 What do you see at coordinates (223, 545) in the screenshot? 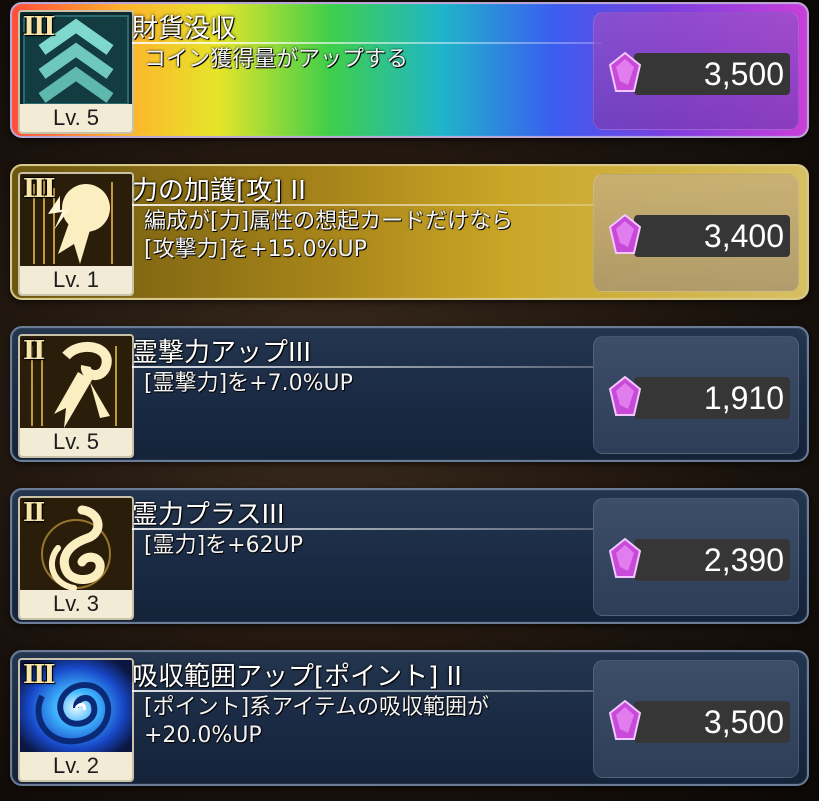
I see `skill-description: [霊力]を+62UP` at bounding box center [223, 545].